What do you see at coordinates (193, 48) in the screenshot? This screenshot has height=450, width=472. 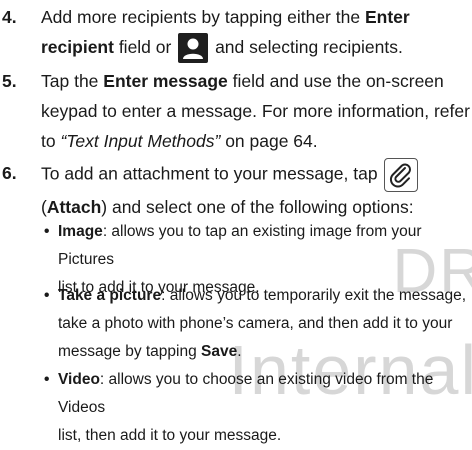 I see `person-icon` at bounding box center [193, 48].